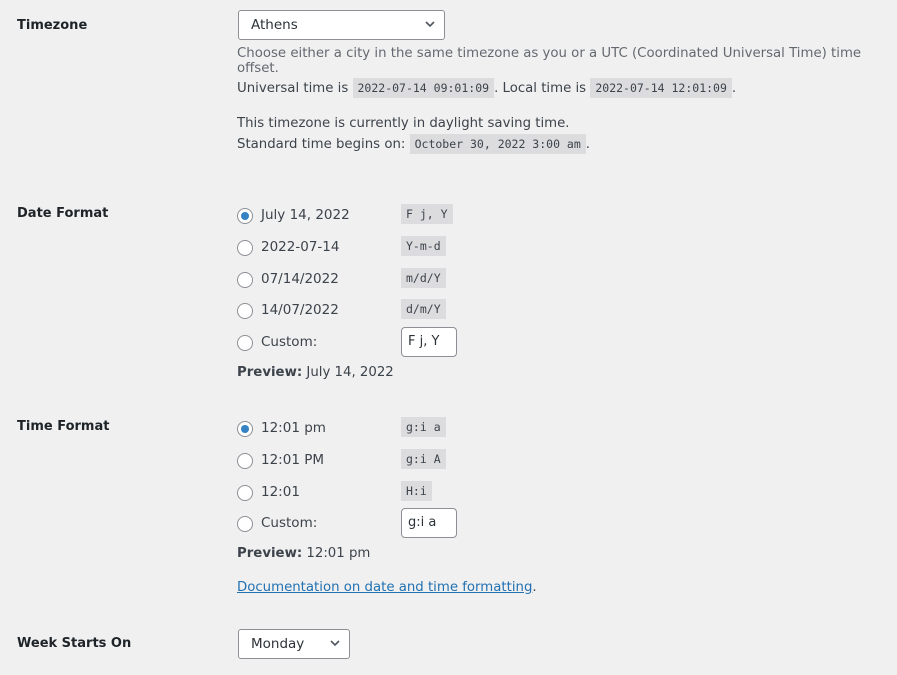 This screenshot has width=897, height=675. I want to click on date-format-label: Date Format, so click(63, 213).